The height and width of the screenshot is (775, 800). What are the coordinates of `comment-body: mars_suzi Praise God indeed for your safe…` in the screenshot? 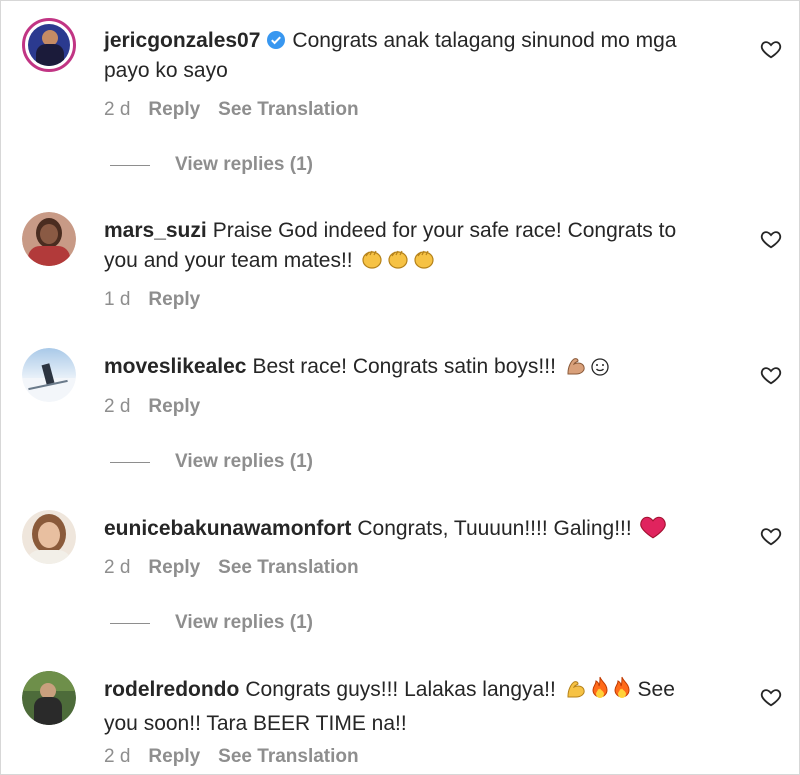 It's located at (409, 248).